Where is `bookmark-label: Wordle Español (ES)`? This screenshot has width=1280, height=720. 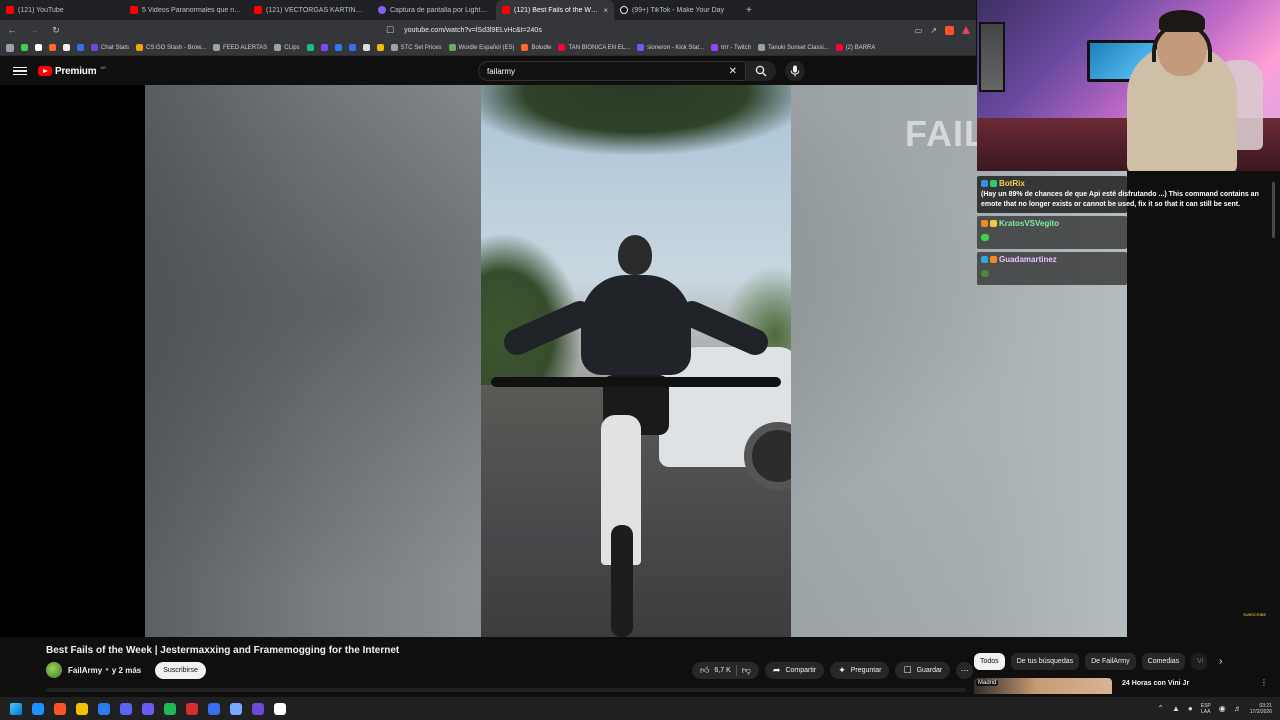
bookmark-label: Wordle Español (ES) is located at coordinates (486, 47).